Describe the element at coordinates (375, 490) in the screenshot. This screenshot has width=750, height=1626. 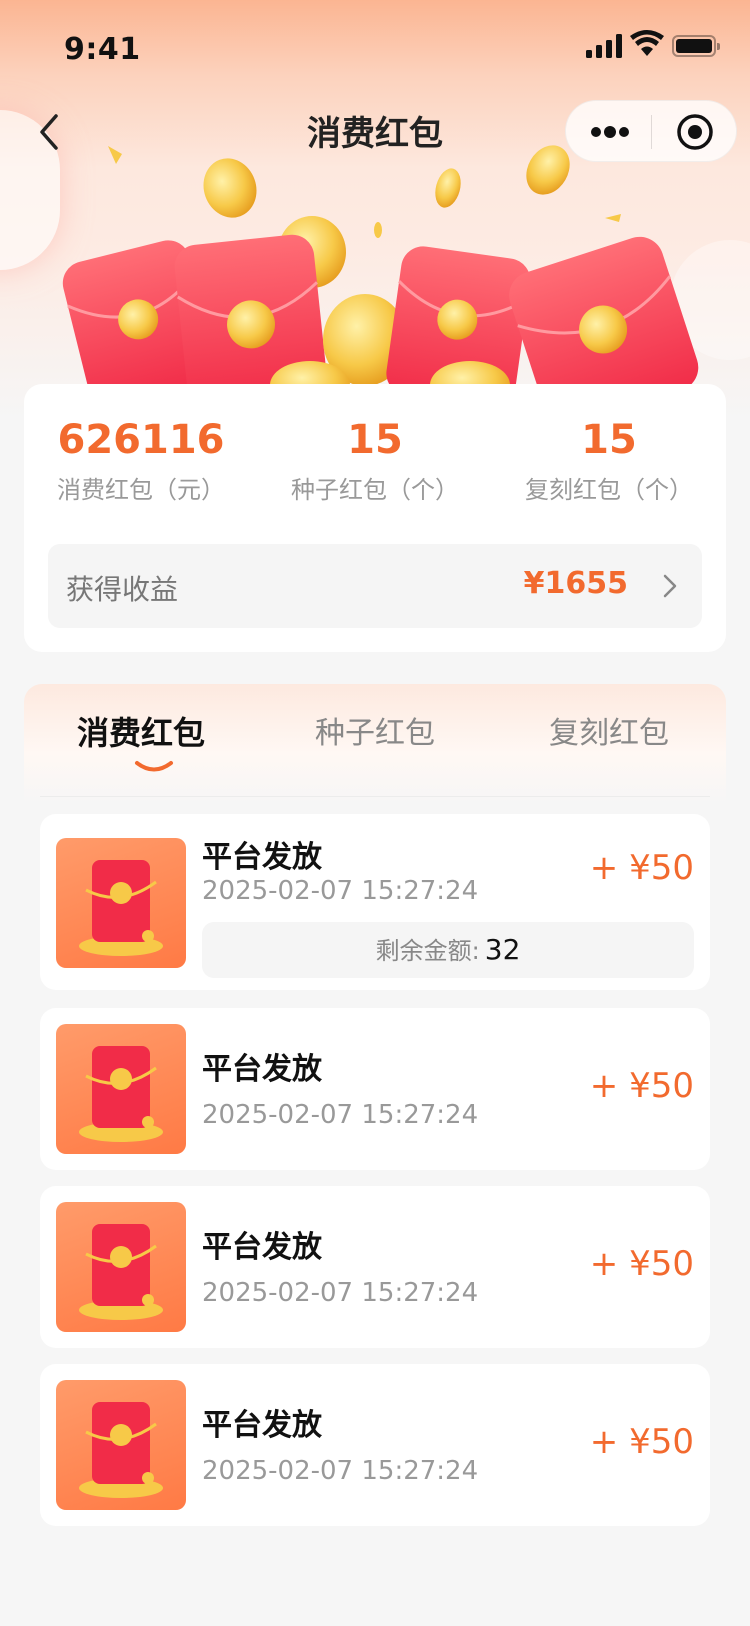
I see `stat-label: 种子红包（个）` at that location.